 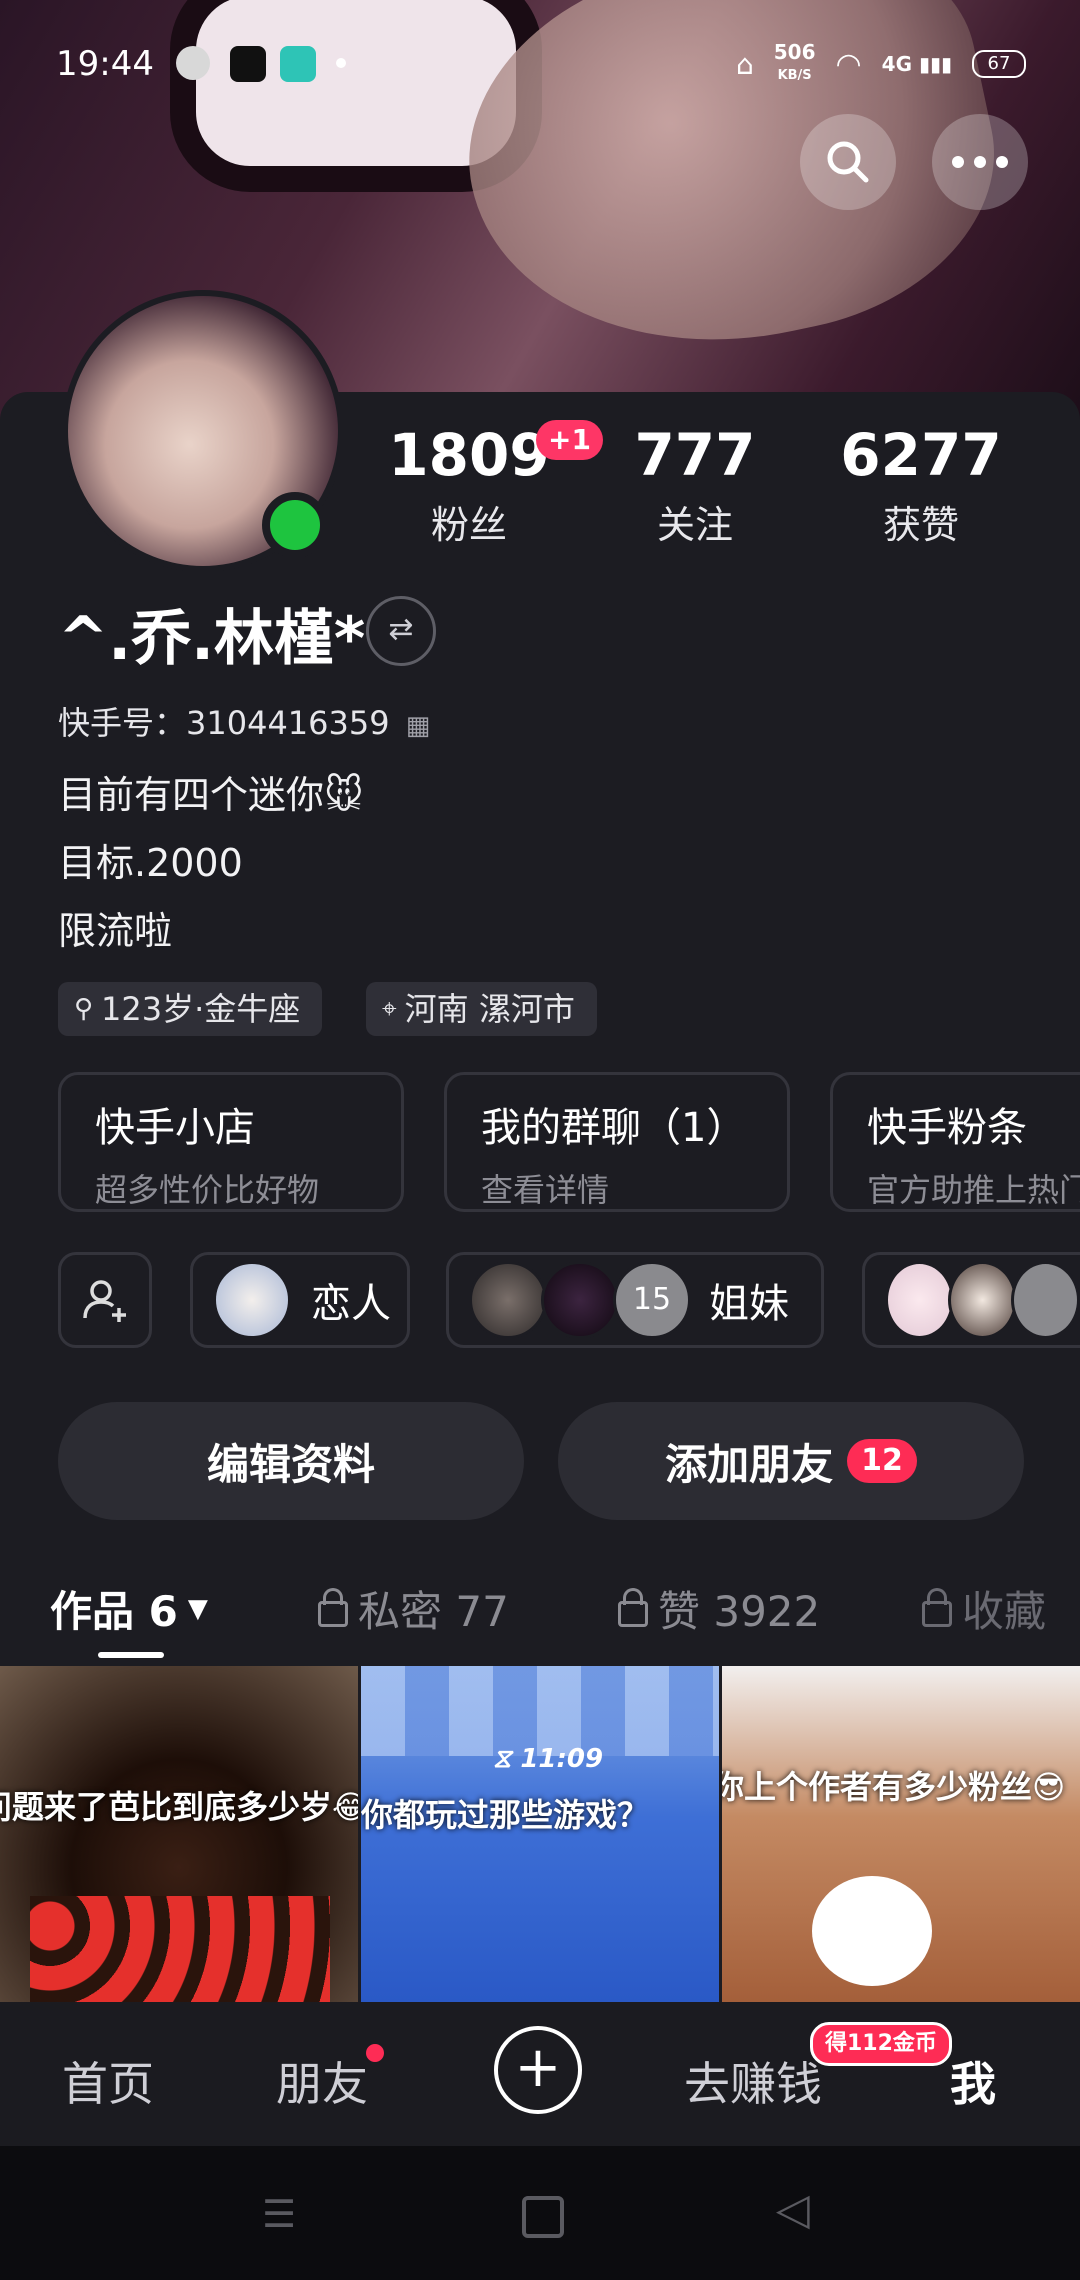 I want to click on tab-favorites: 收藏, so click(x=984, y=1608).